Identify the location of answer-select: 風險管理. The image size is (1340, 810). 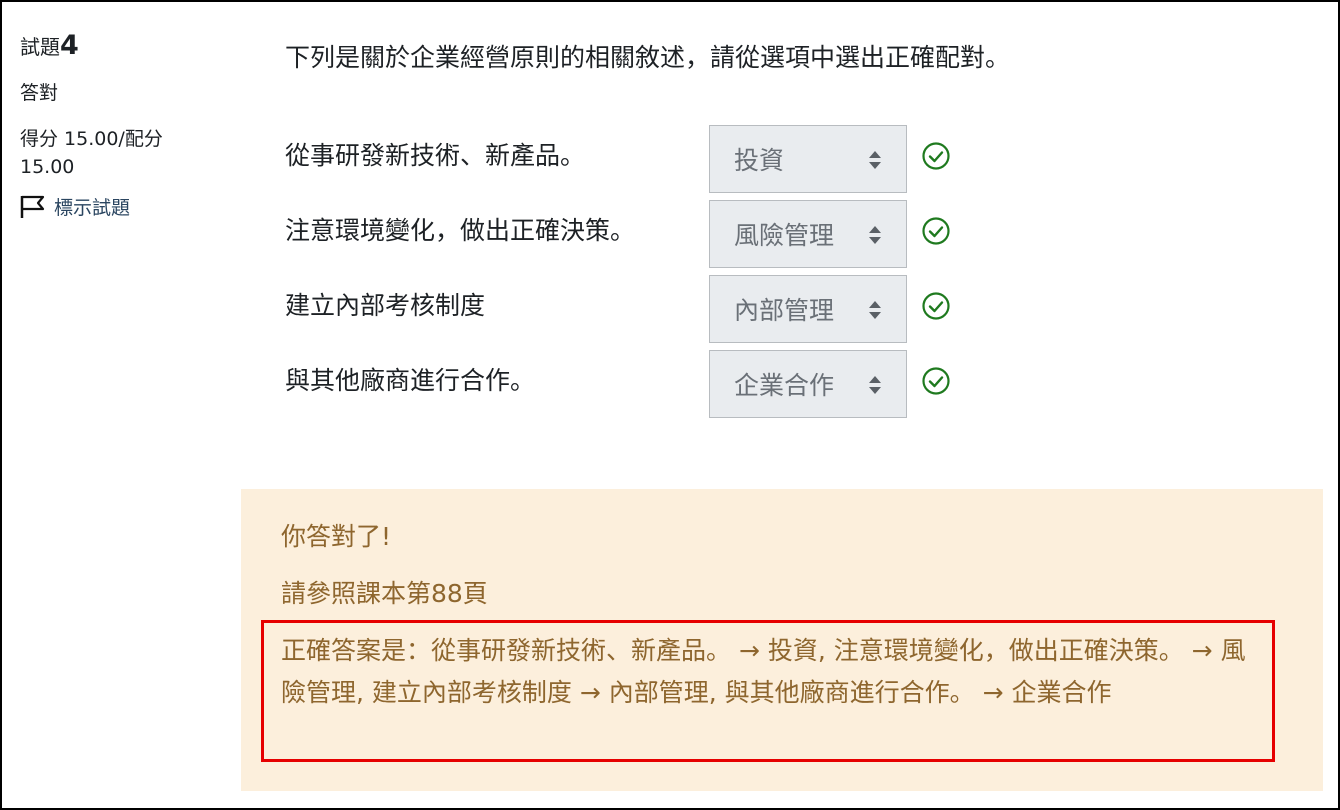
(808, 234).